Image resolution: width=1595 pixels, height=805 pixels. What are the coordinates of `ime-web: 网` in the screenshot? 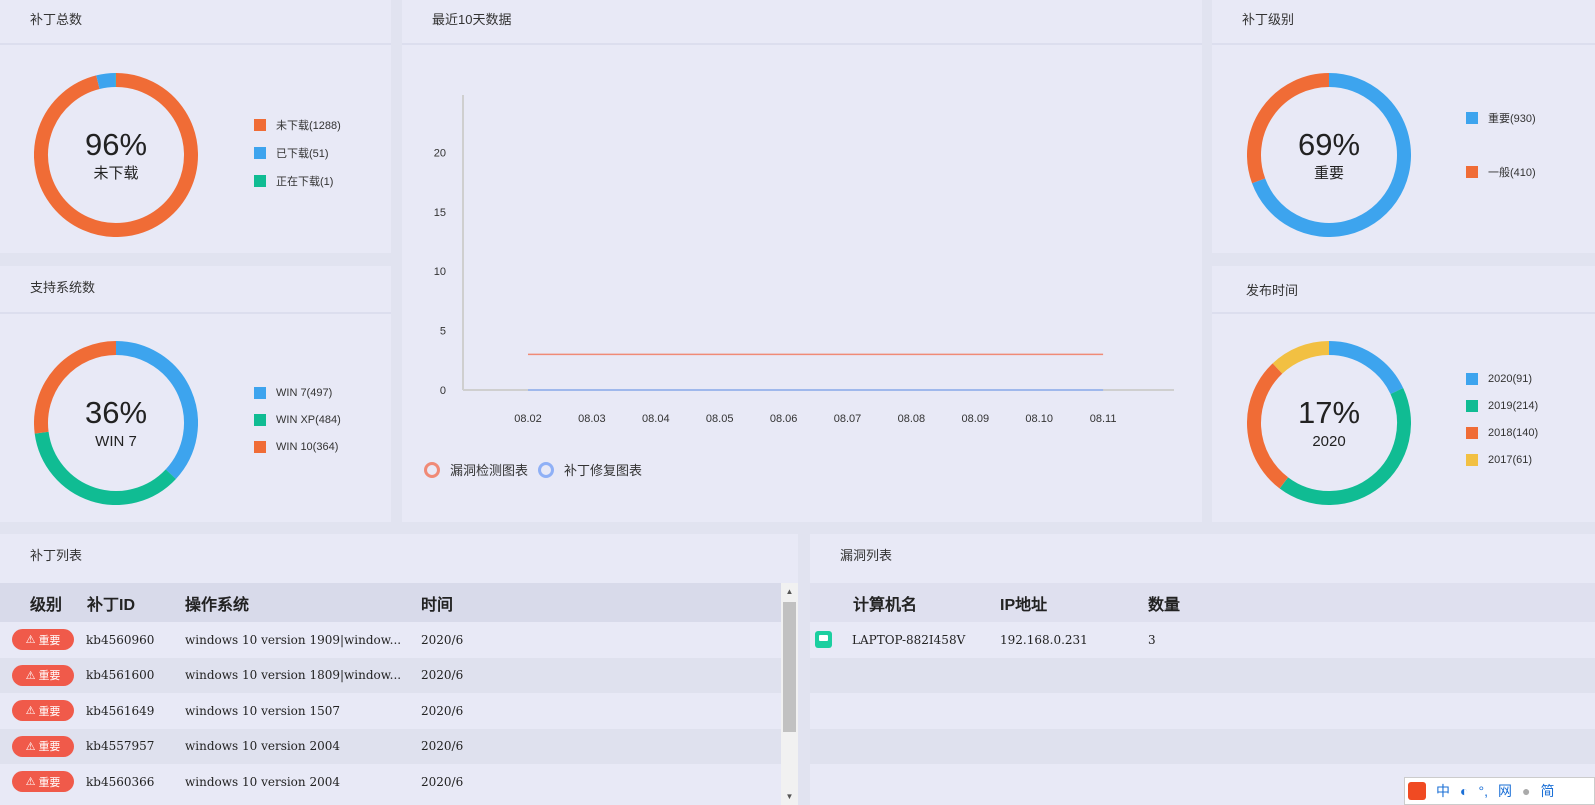 It's located at (1505, 791).